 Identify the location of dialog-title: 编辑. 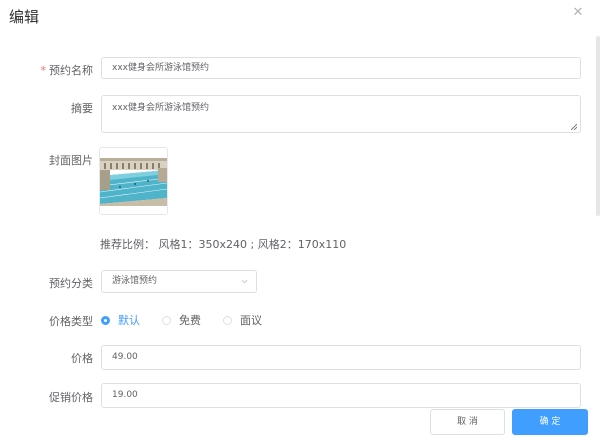
(24, 17).